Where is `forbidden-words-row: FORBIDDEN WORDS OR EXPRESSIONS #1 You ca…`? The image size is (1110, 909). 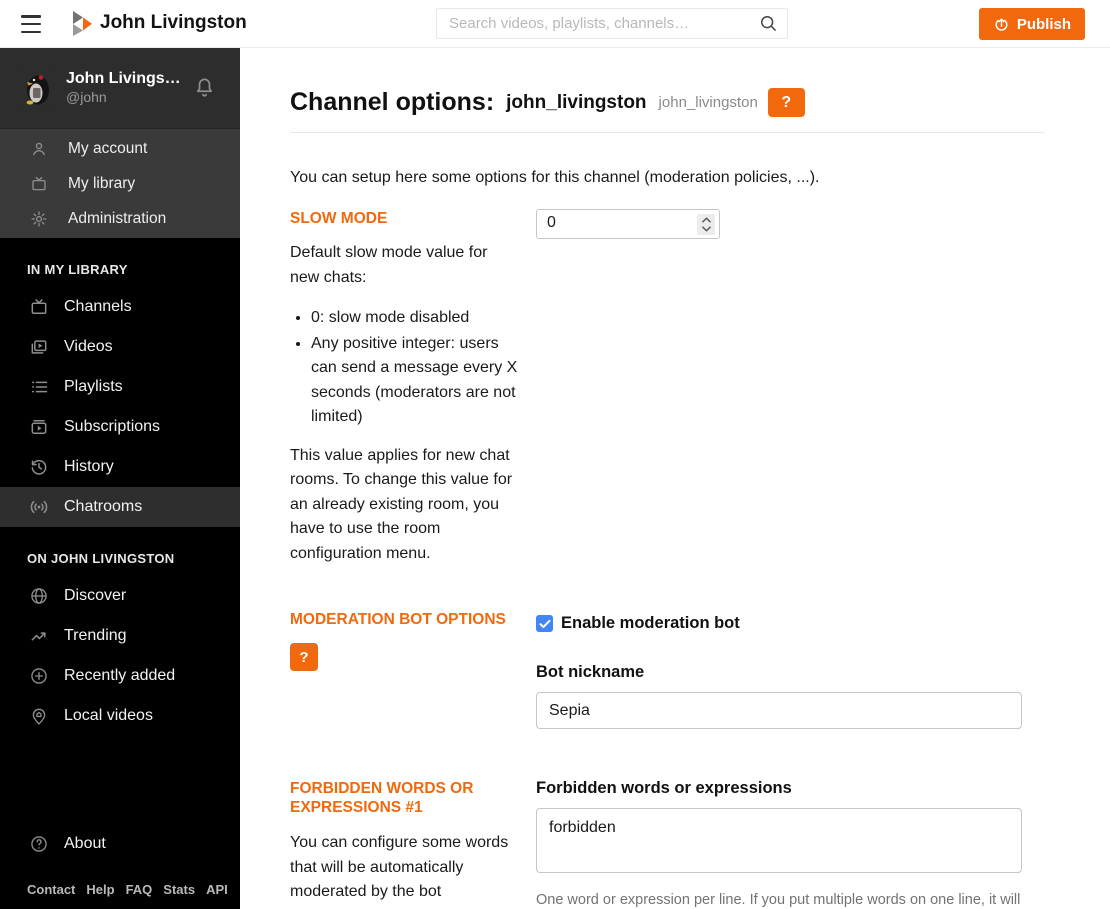
forbidden-words-row: FORBIDDEN WORDS OR EXPRESSIONS #1 You ca… is located at coordinates (667, 844).